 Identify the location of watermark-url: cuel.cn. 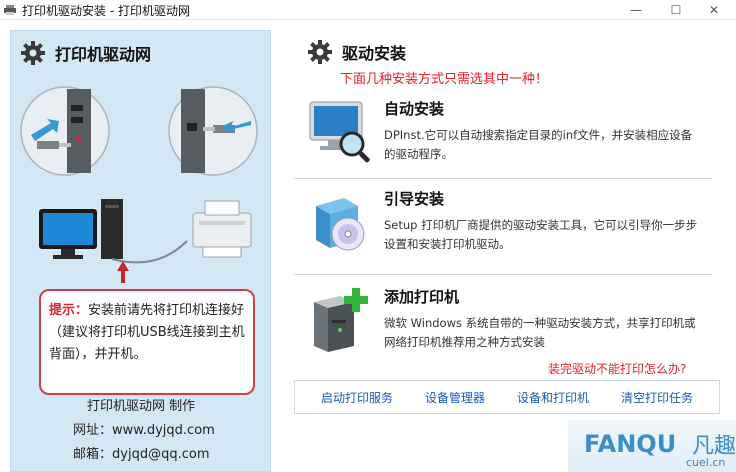
(706, 462).